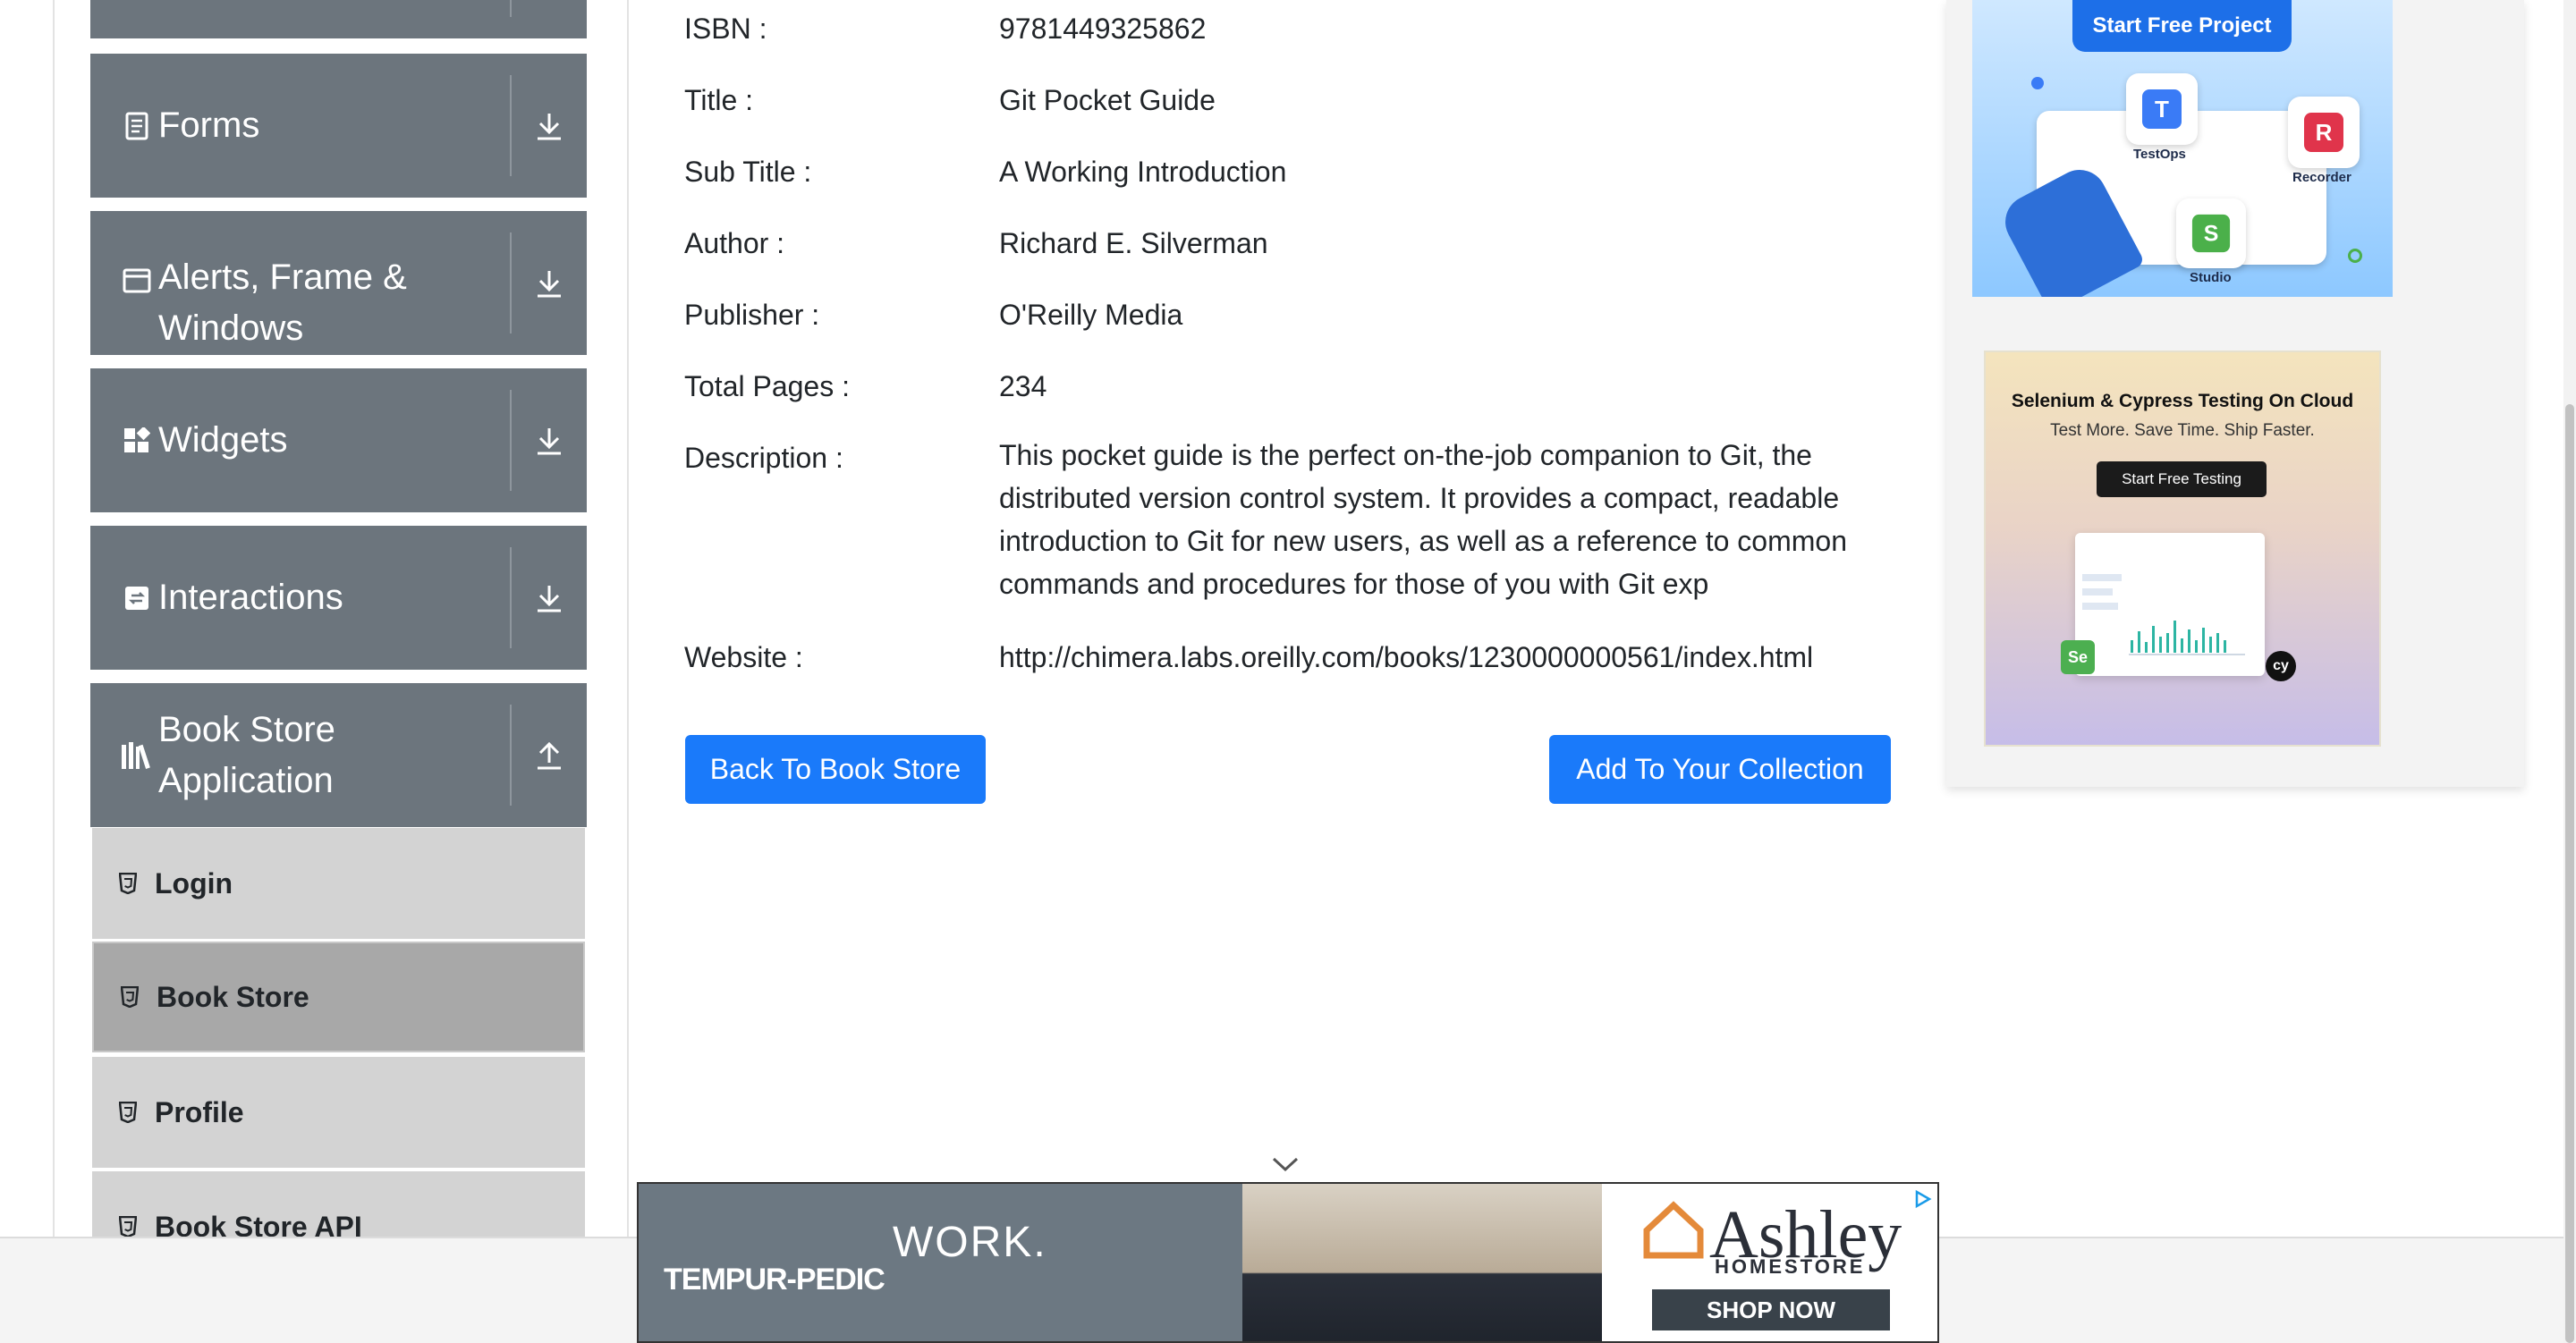 The height and width of the screenshot is (1343, 2576). I want to click on sidebar-group-book-store-application: Book Store Application, so click(338, 755).